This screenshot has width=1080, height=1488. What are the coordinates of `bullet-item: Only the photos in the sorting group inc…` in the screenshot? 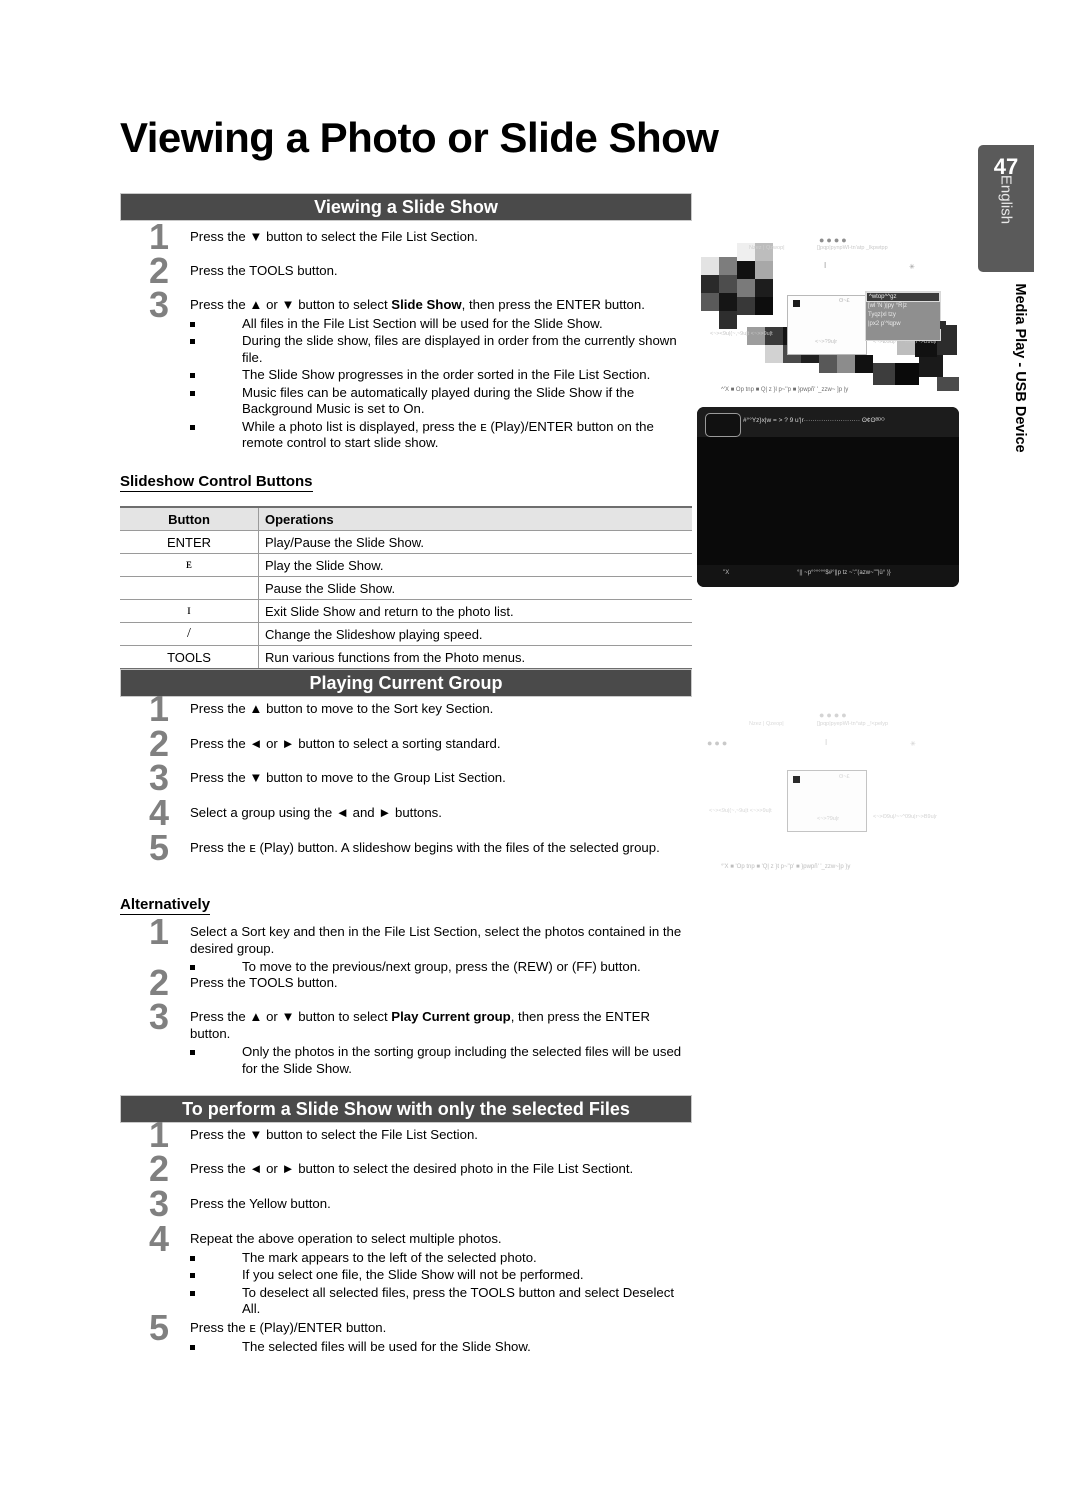 It's located at (441, 1060).